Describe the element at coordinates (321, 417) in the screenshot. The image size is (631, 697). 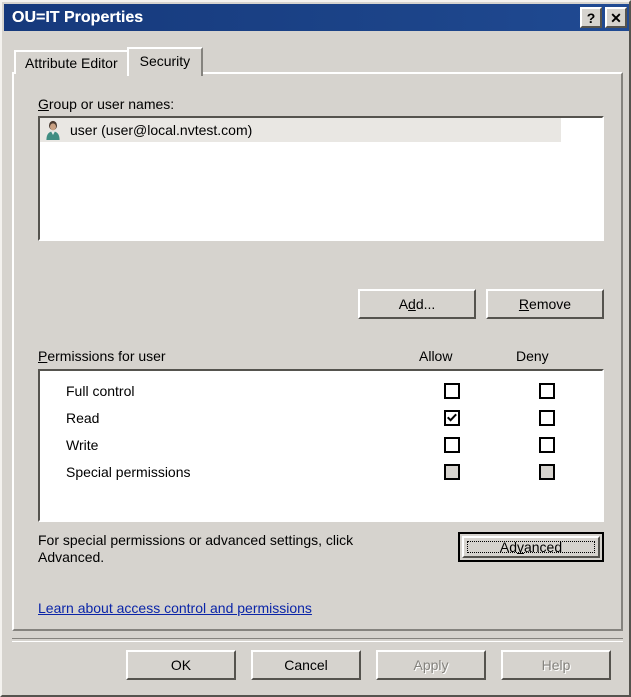
I see `permission-row-read: Read` at that location.